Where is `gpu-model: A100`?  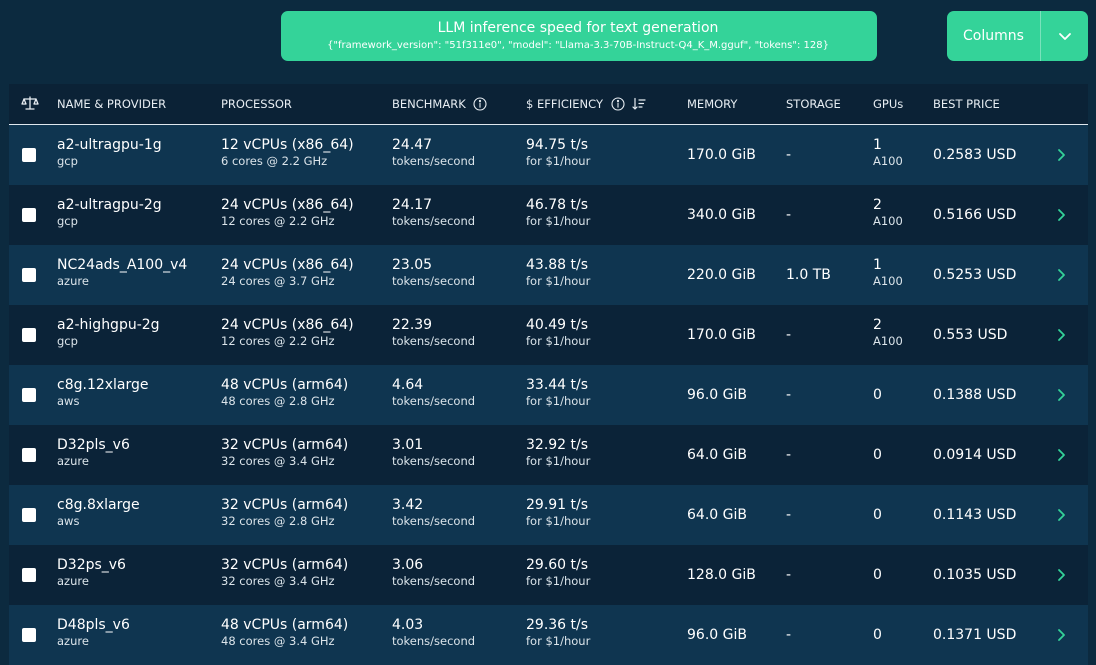 gpu-model: A100 is located at coordinates (888, 221).